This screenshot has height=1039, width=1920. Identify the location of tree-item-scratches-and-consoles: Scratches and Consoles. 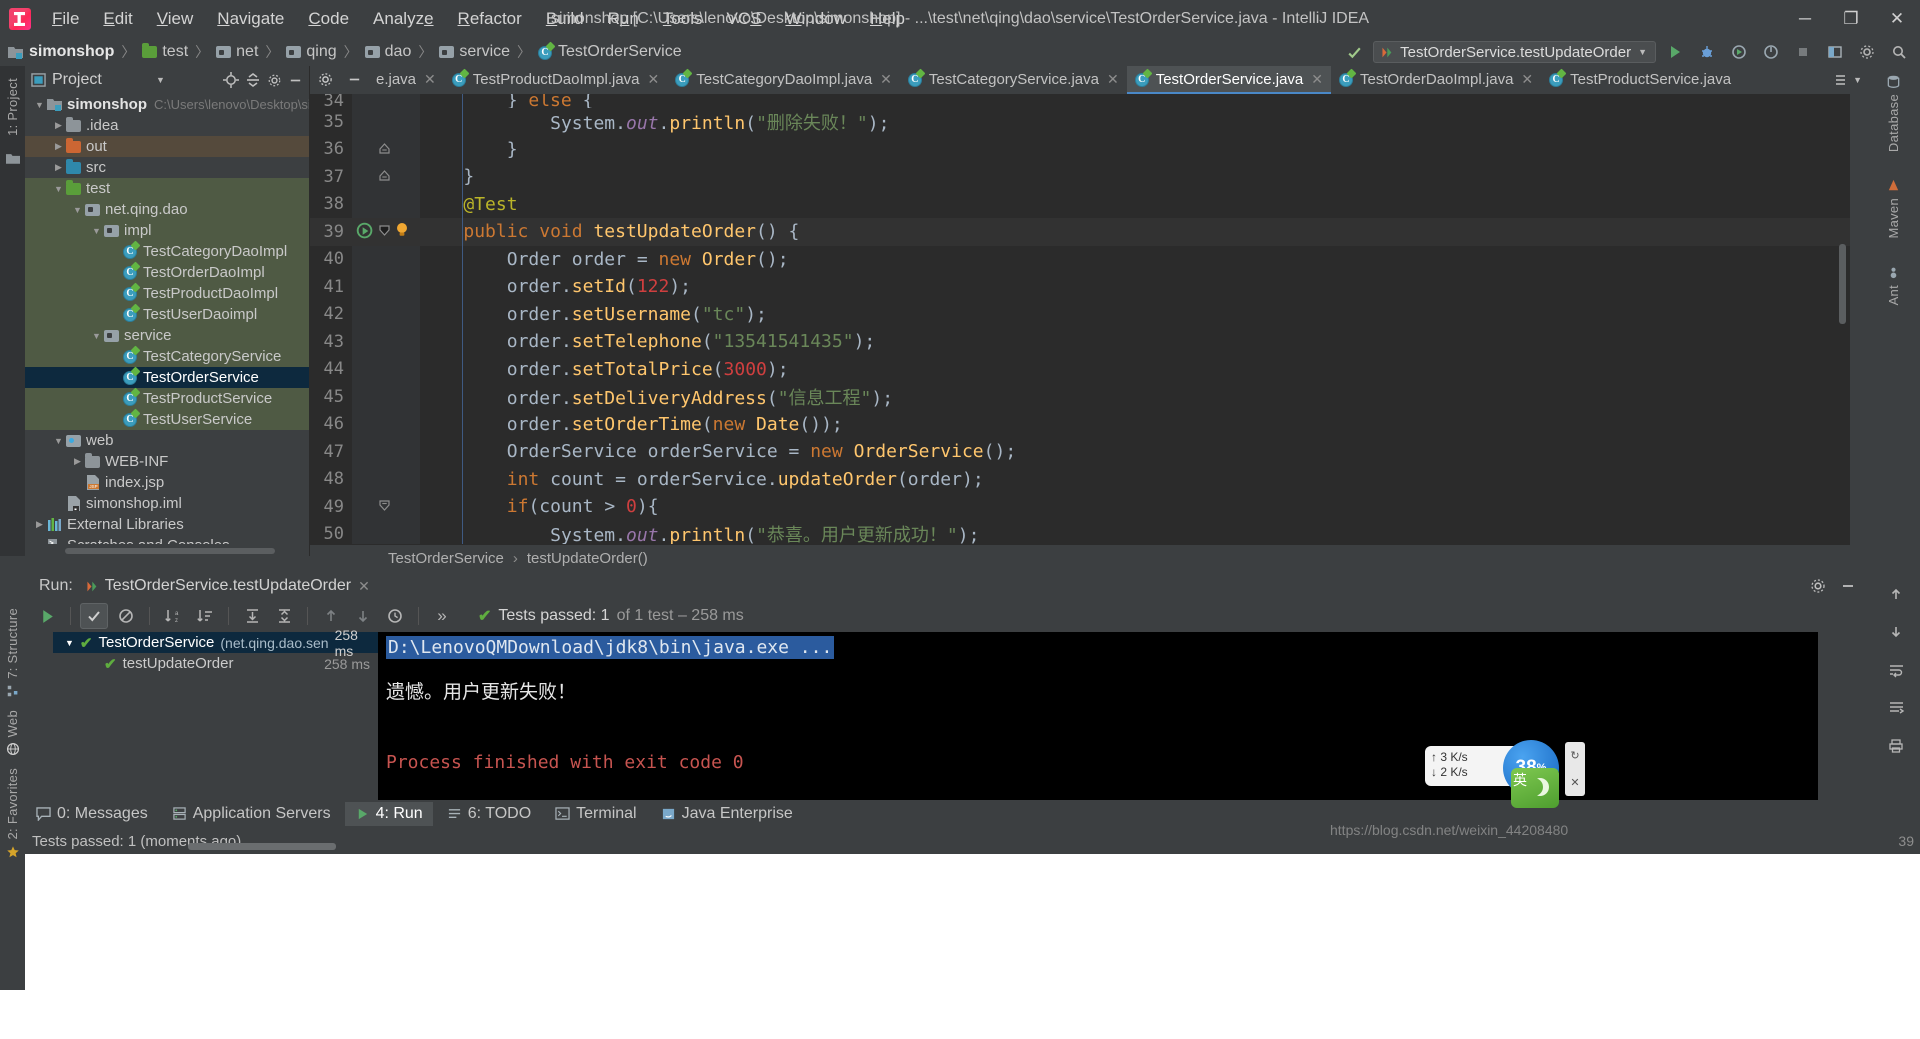
(167, 539).